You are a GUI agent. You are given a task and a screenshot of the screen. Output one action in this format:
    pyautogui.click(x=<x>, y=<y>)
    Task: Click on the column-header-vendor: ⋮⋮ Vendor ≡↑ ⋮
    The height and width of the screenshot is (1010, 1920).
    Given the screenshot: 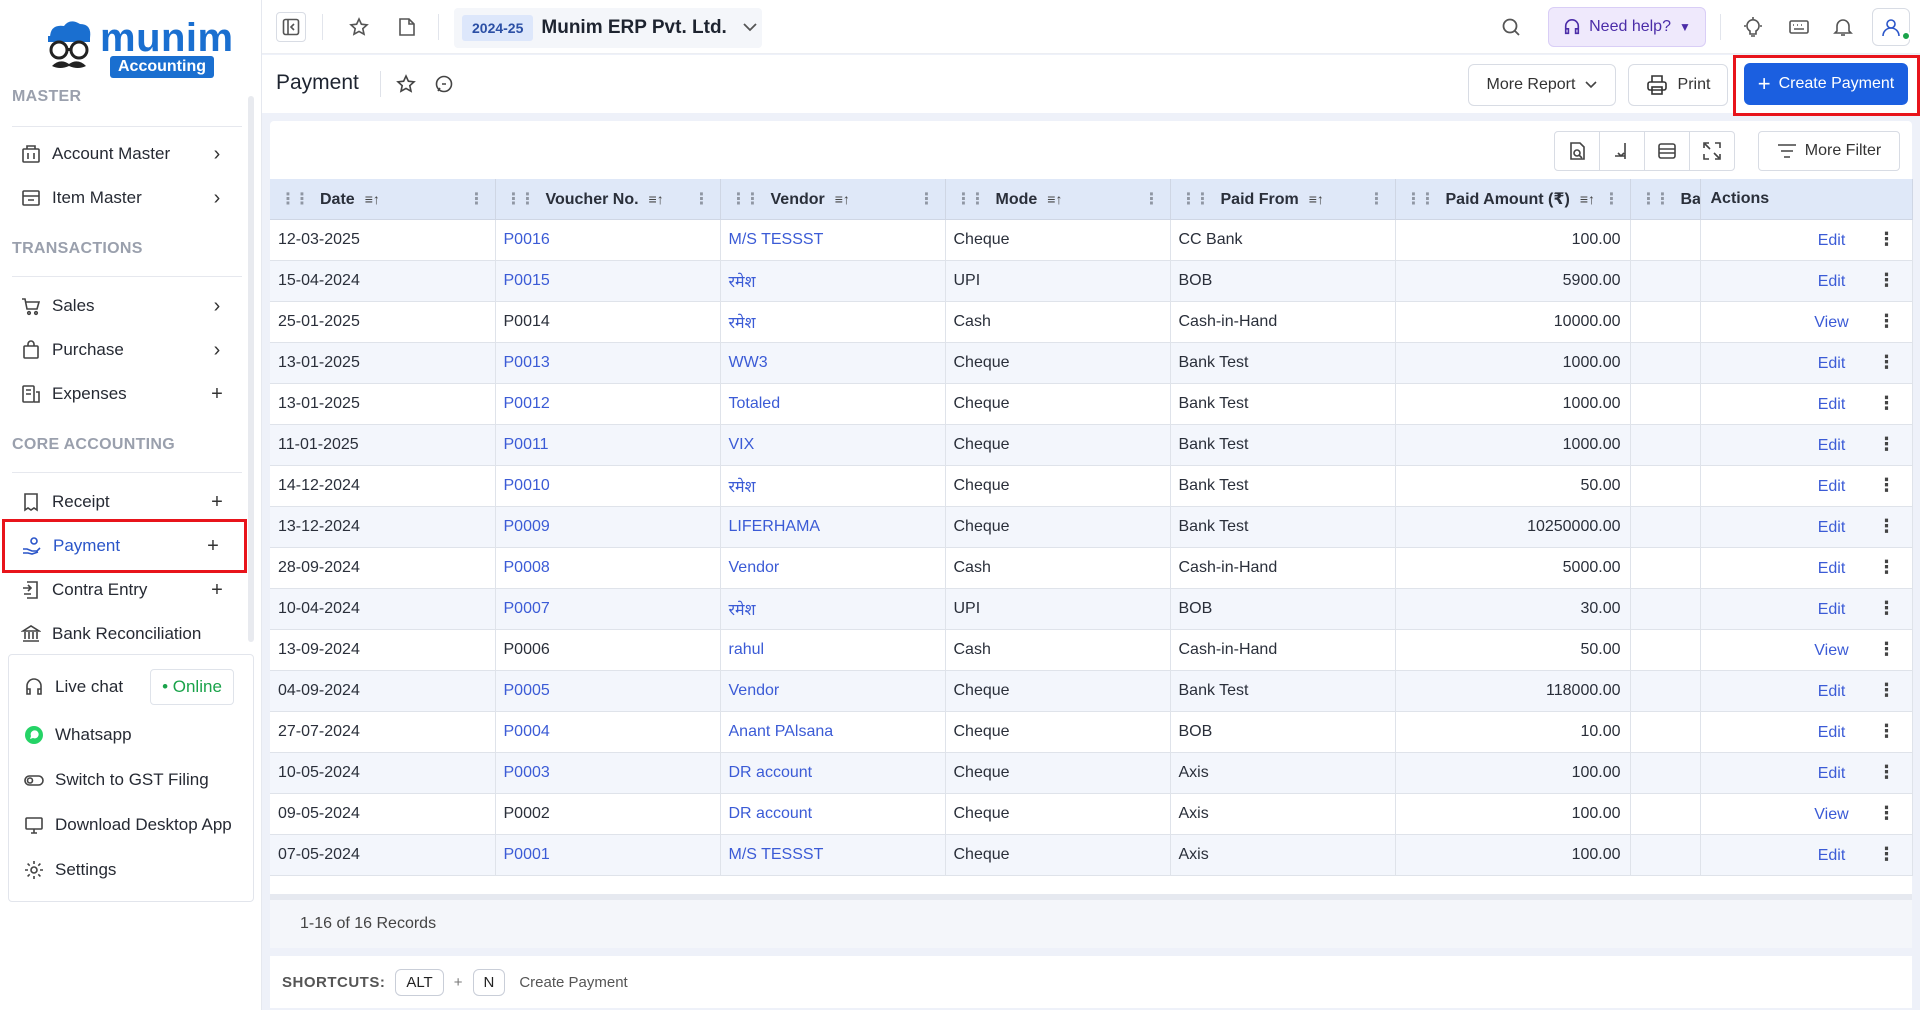 What is the action you would take?
    pyautogui.click(x=833, y=199)
    